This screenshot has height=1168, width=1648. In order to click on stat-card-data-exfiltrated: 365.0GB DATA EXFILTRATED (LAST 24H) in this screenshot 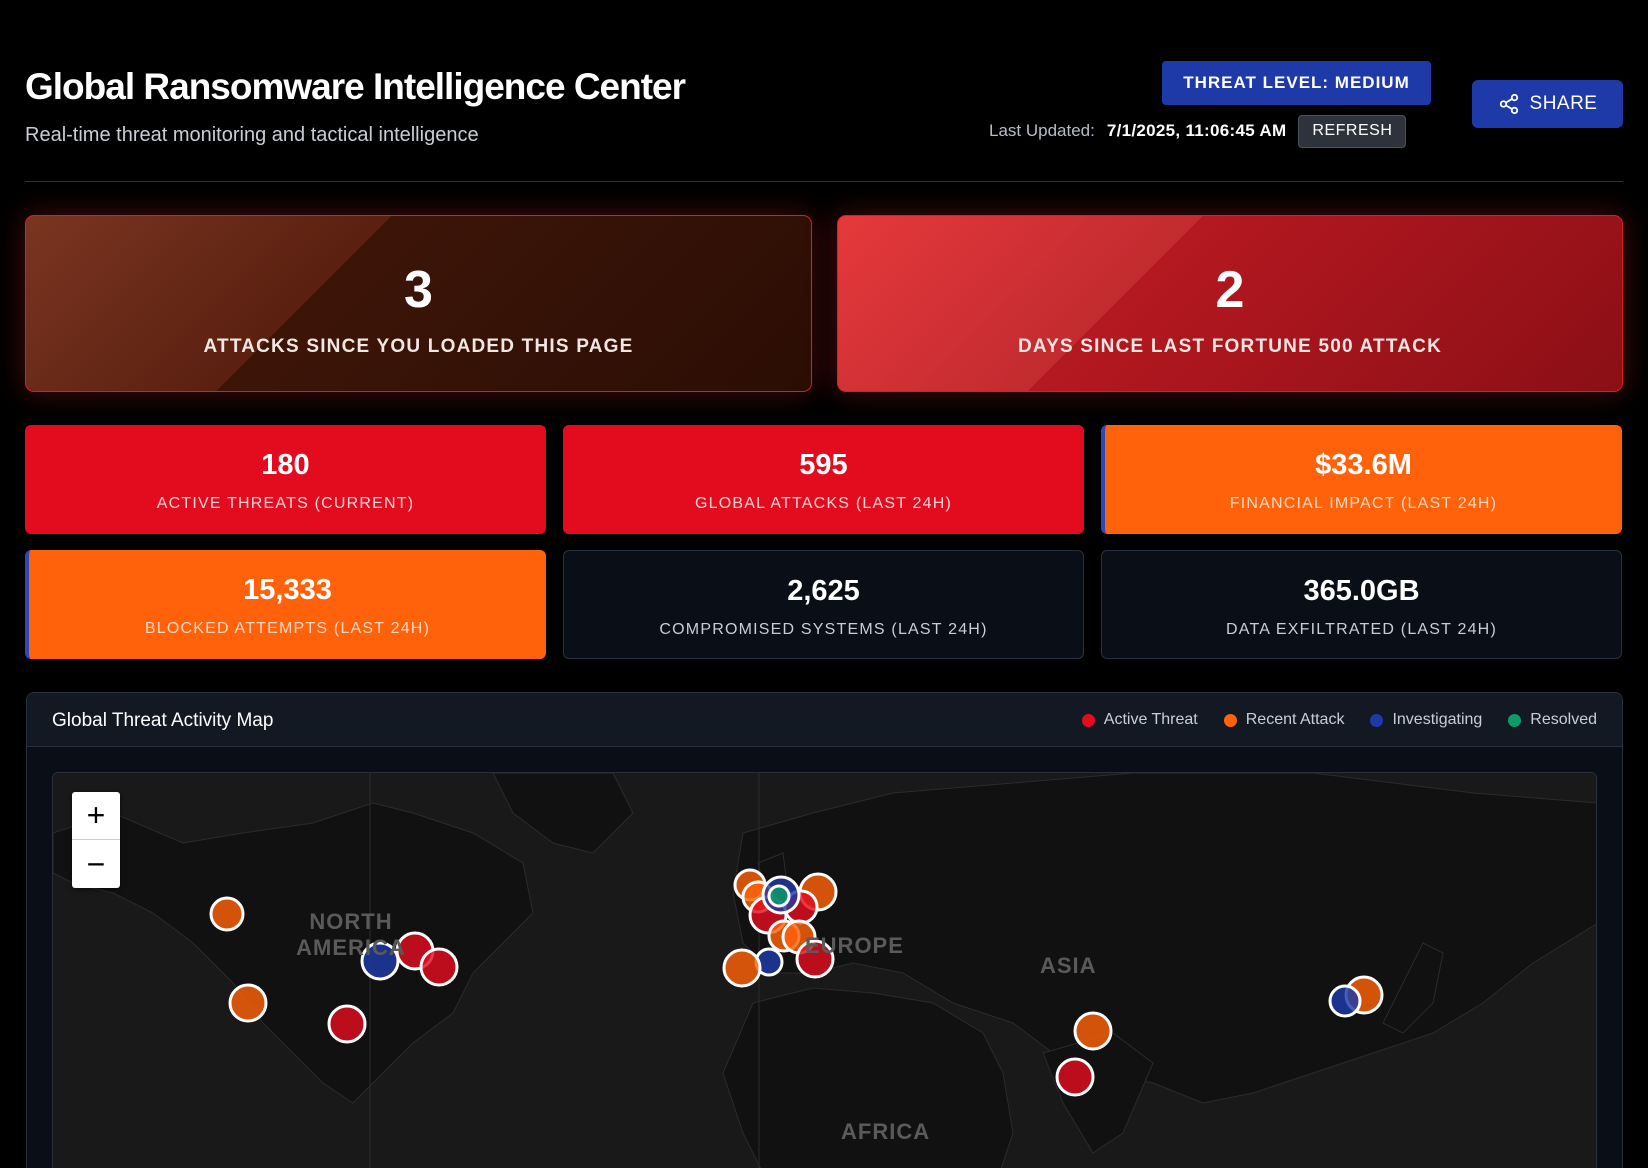, I will do `click(1361, 604)`.